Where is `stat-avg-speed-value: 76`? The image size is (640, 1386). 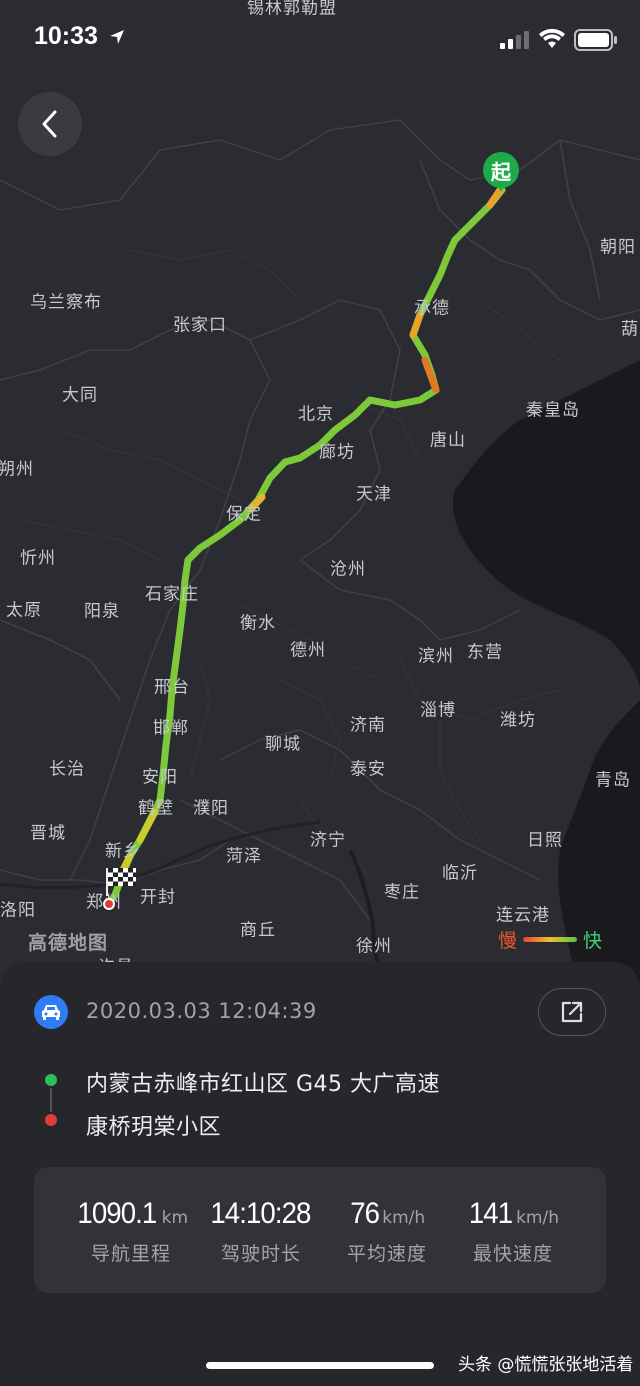
stat-avg-speed-value: 76 is located at coordinates (365, 1213).